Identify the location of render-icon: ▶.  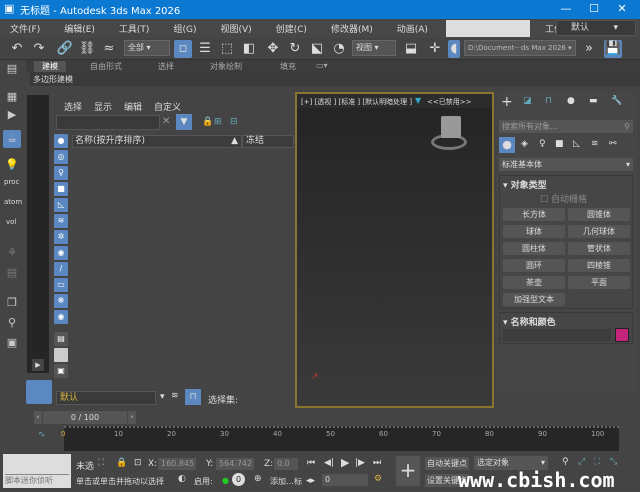
(12, 115).